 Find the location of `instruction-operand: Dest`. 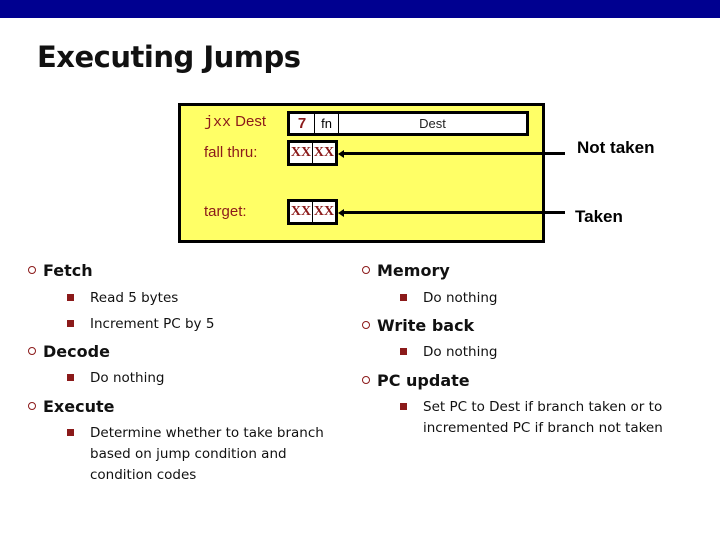

instruction-operand: Dest is located at coordinates (249, 121).